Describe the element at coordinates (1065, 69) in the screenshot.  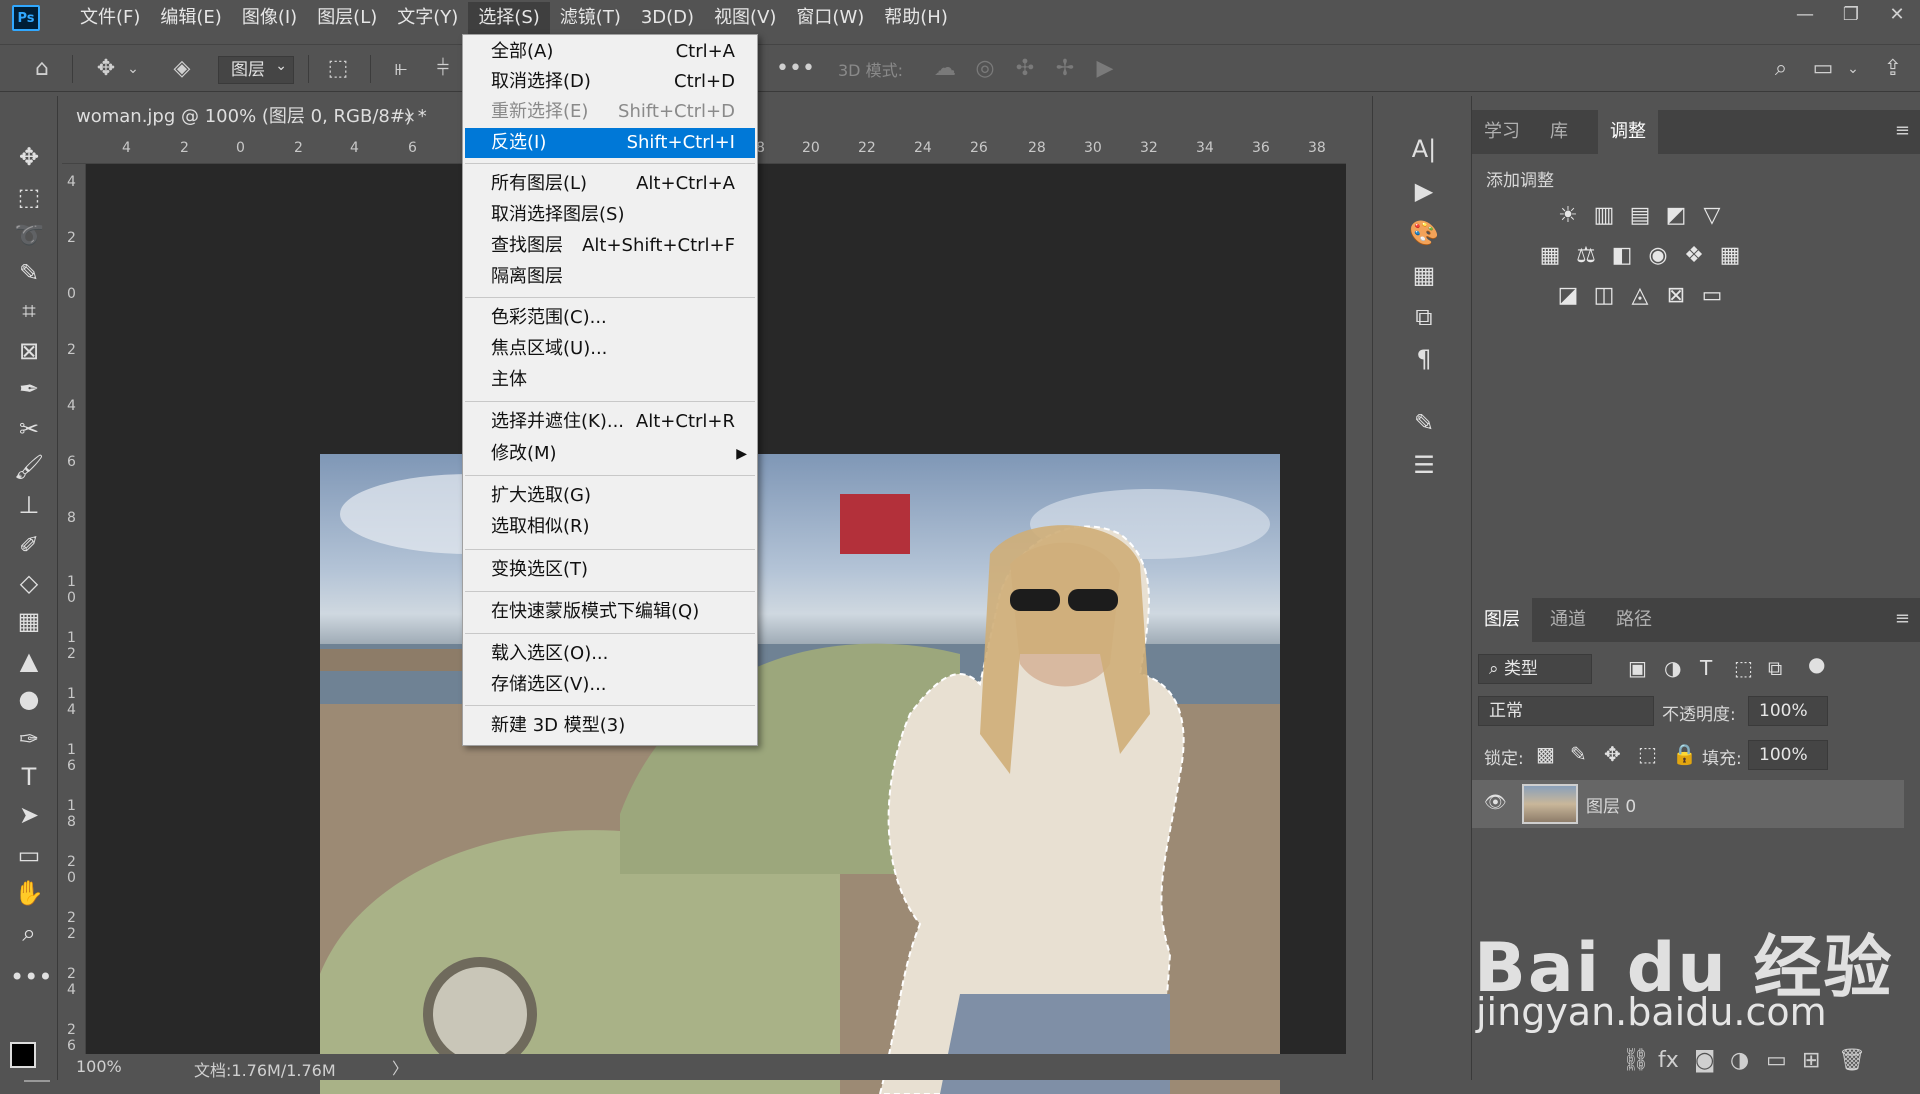
I see `slide-3d-icon: ✢` at that location.